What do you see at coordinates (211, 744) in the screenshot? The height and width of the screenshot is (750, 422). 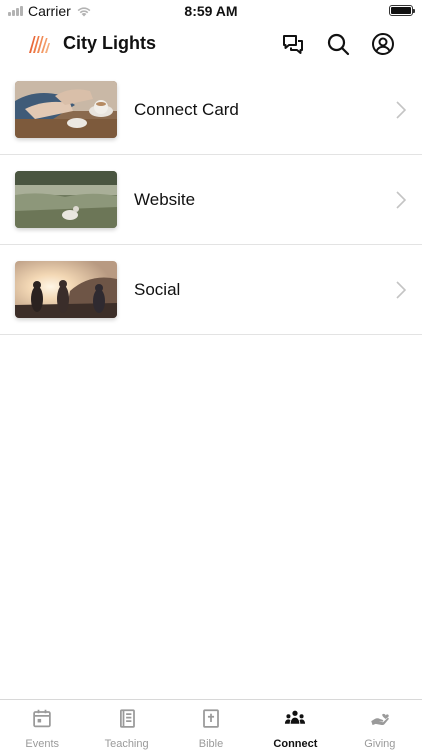 I see `tab-bible-label: Bible` at bounding box center [211, 744].